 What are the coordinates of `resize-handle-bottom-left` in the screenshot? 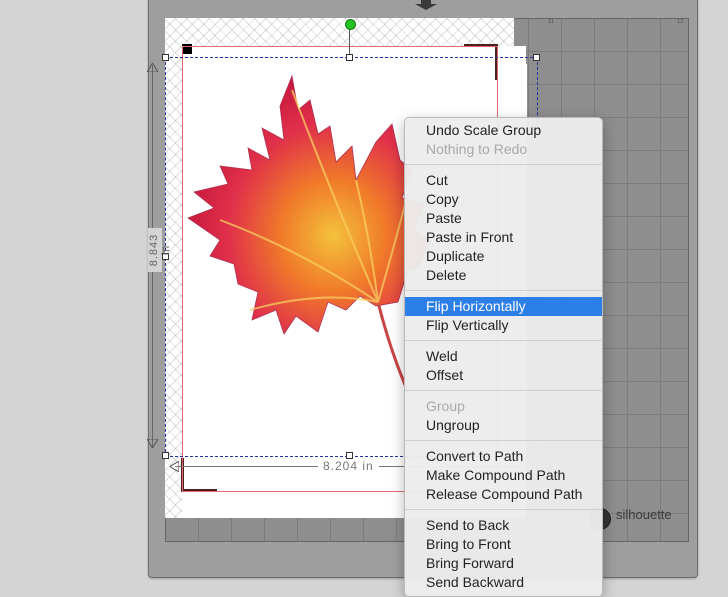 It's located at (165, 455).